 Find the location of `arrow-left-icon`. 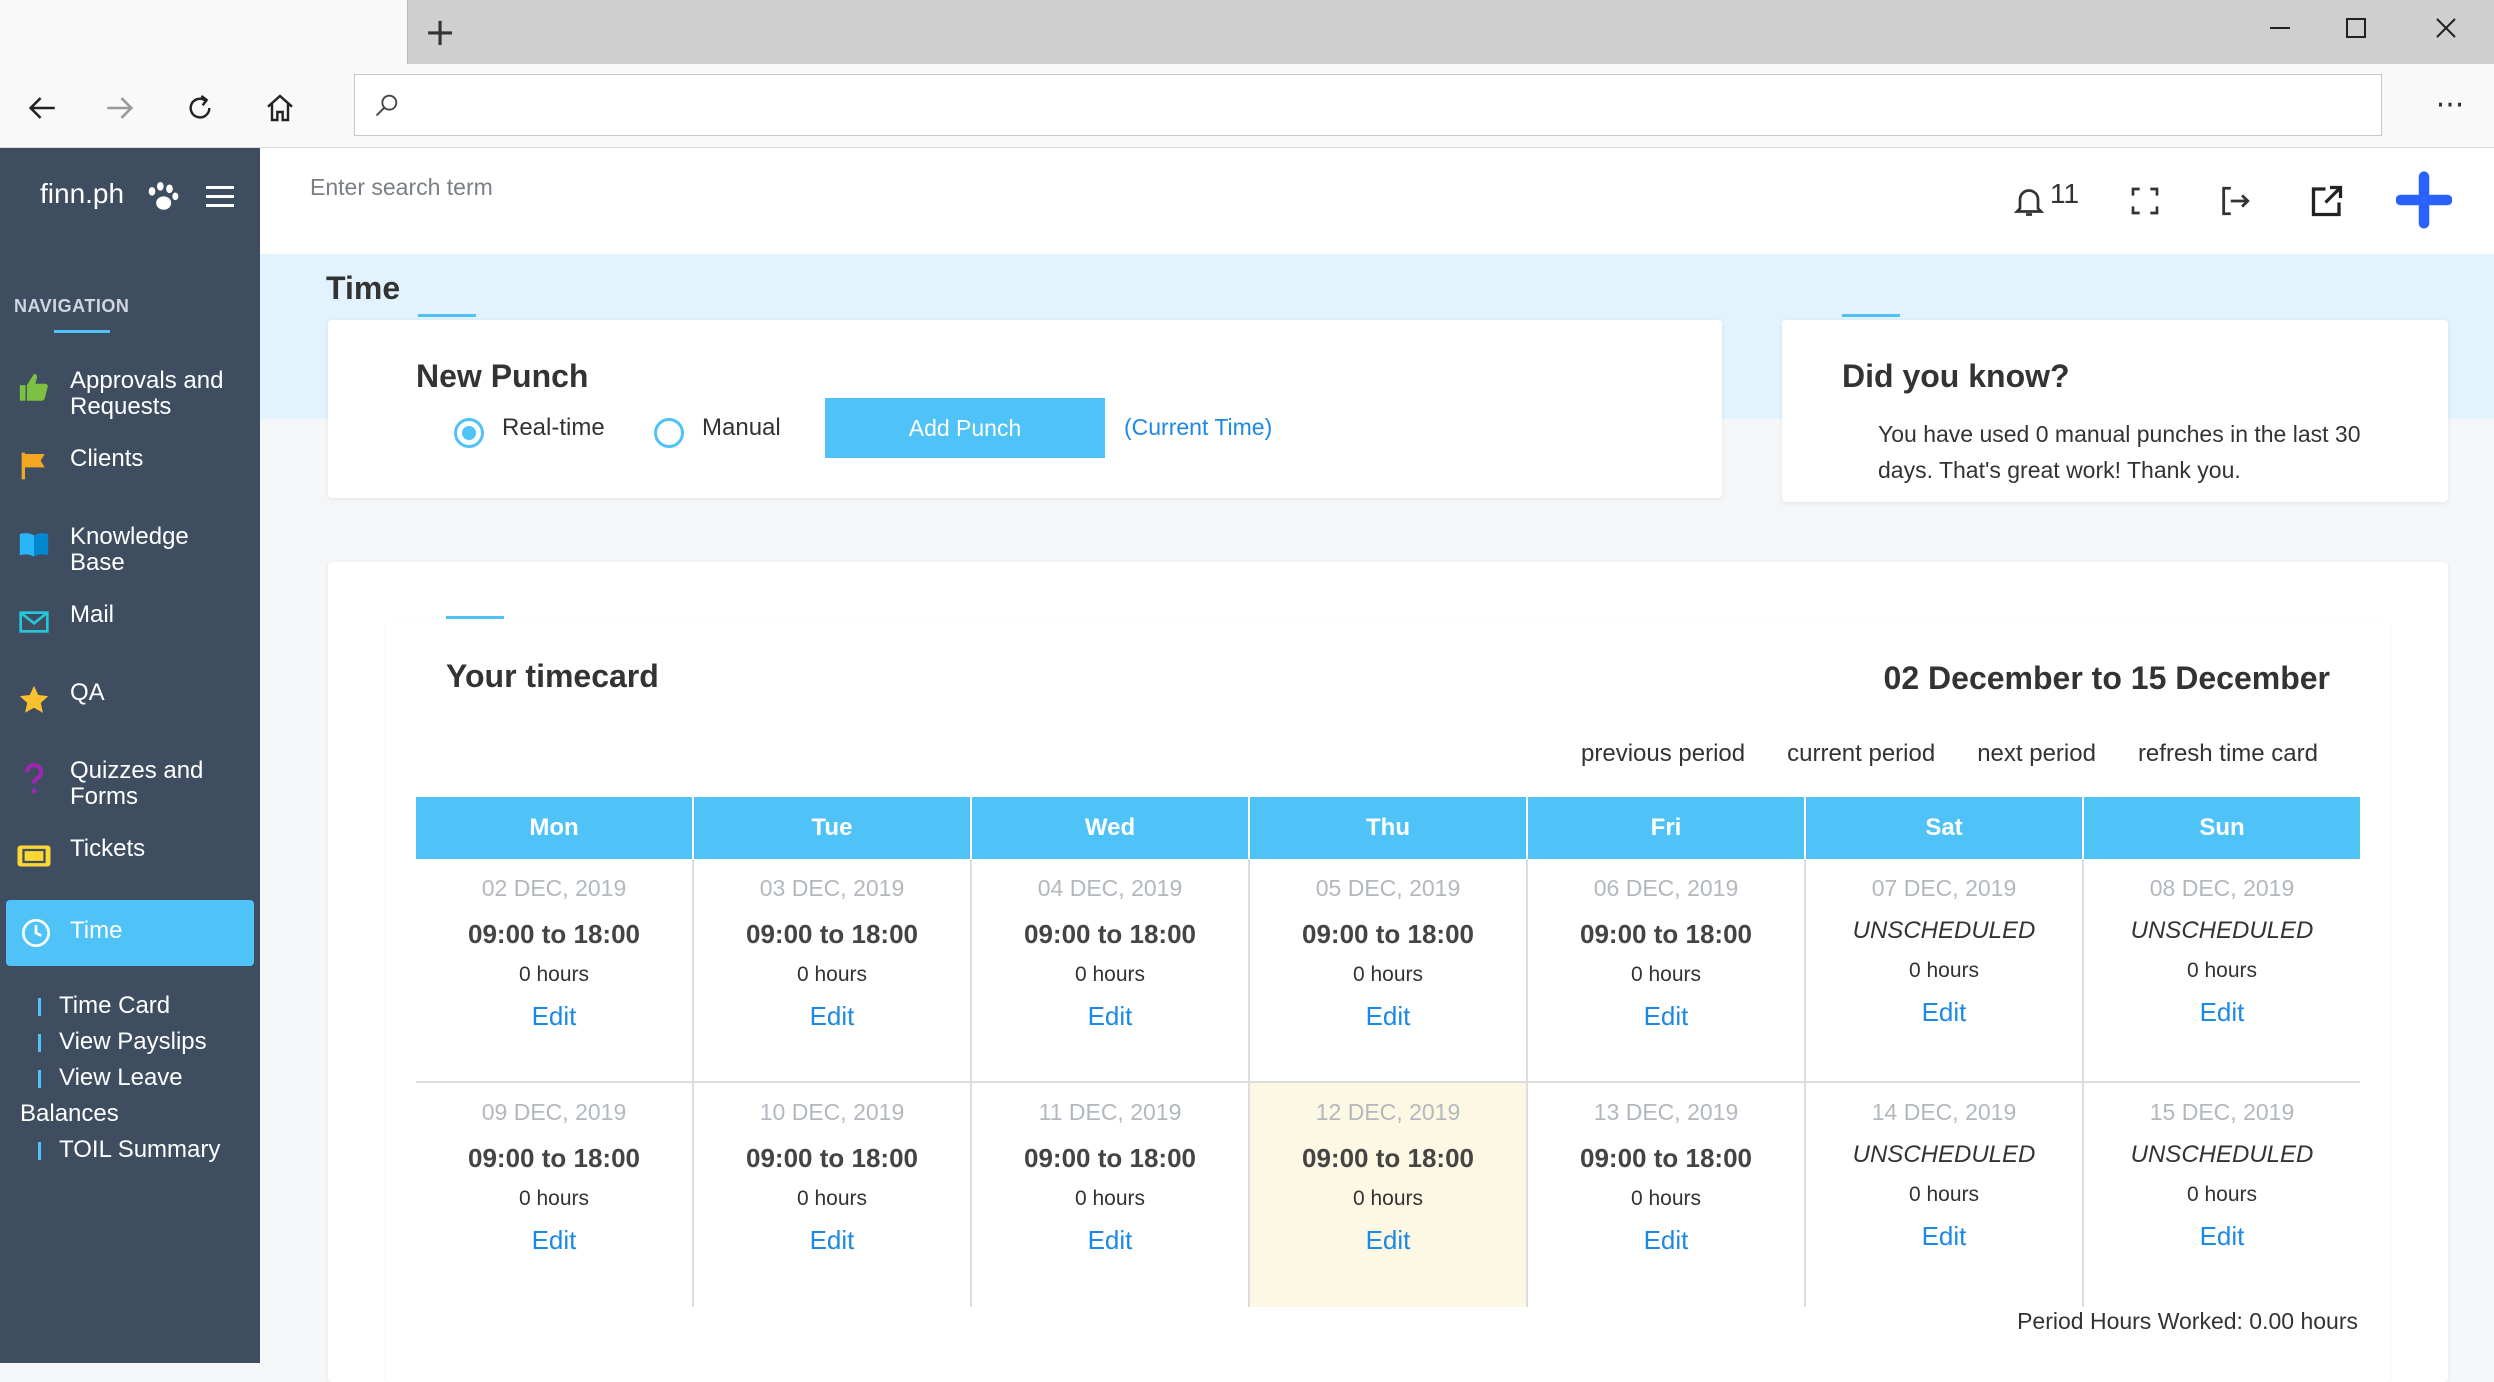

arrow-left-icon is located at coordinates (41, 108).